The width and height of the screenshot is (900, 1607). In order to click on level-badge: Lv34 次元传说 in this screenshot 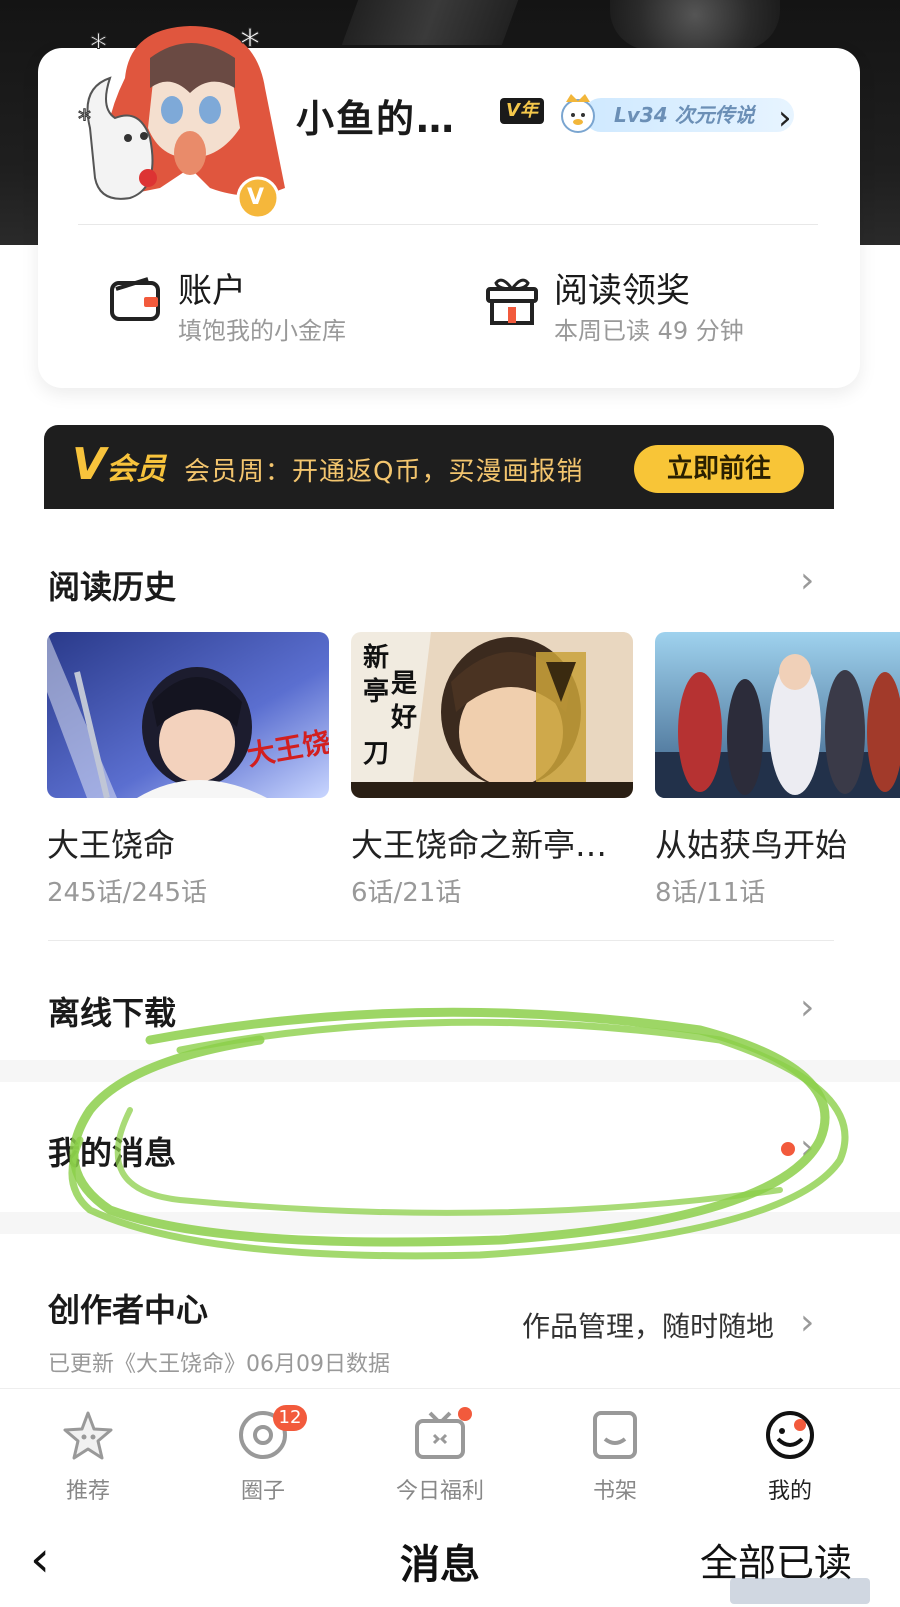, I will do `click(680, 111)`.